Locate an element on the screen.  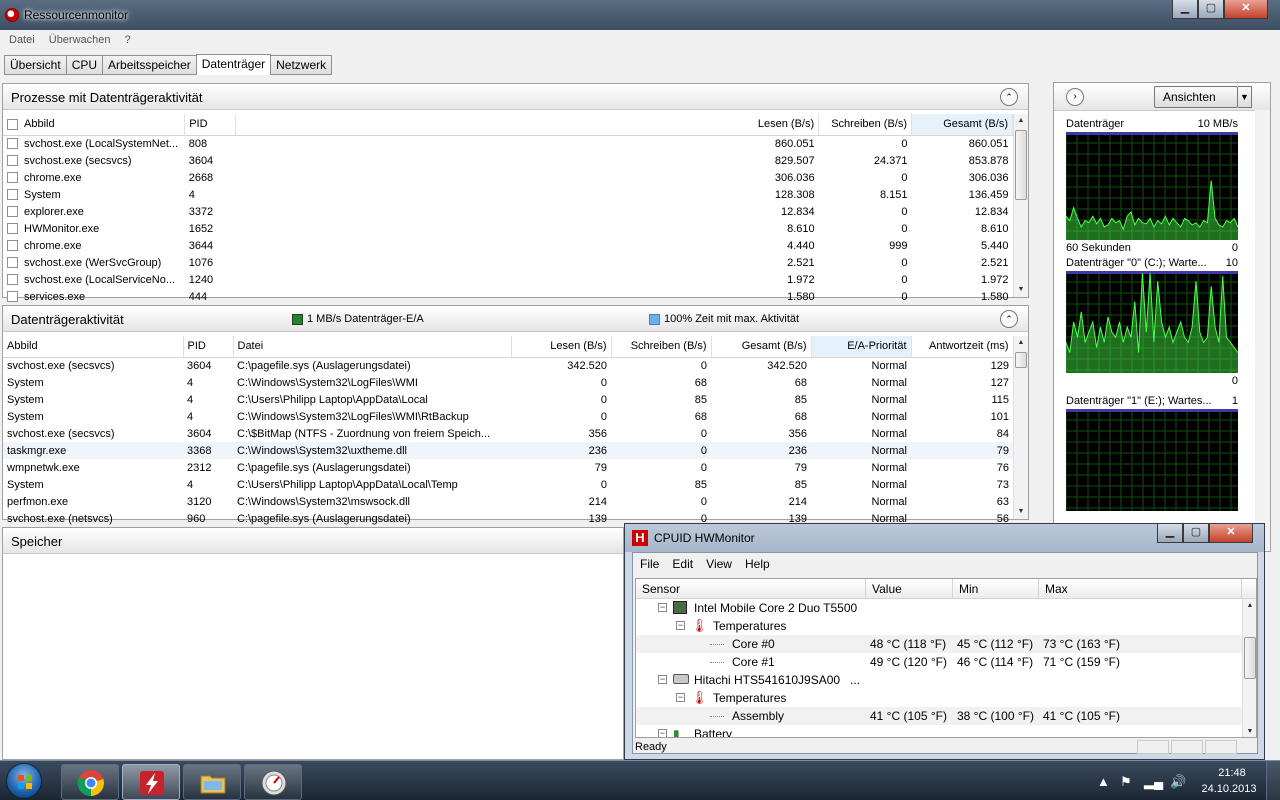
menu-ueberwachen: Überwachen is located at coordinates (80, 40).